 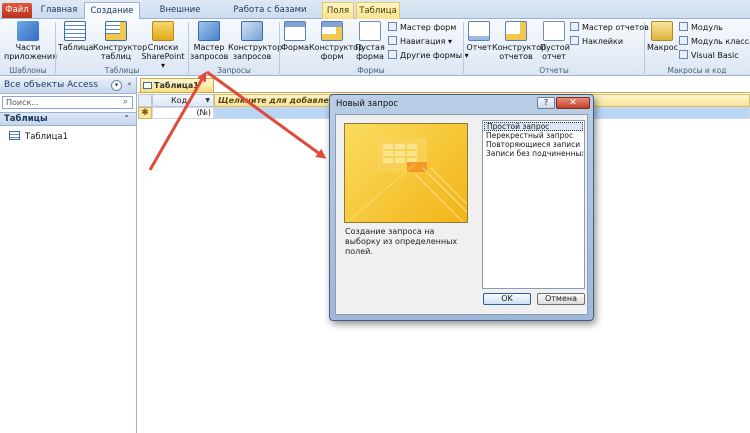 What do you see at coordinates (519, 52) in the screenshot?
I see `report-design-label: Конструктор отчетов` at bounding box center [519, 52].